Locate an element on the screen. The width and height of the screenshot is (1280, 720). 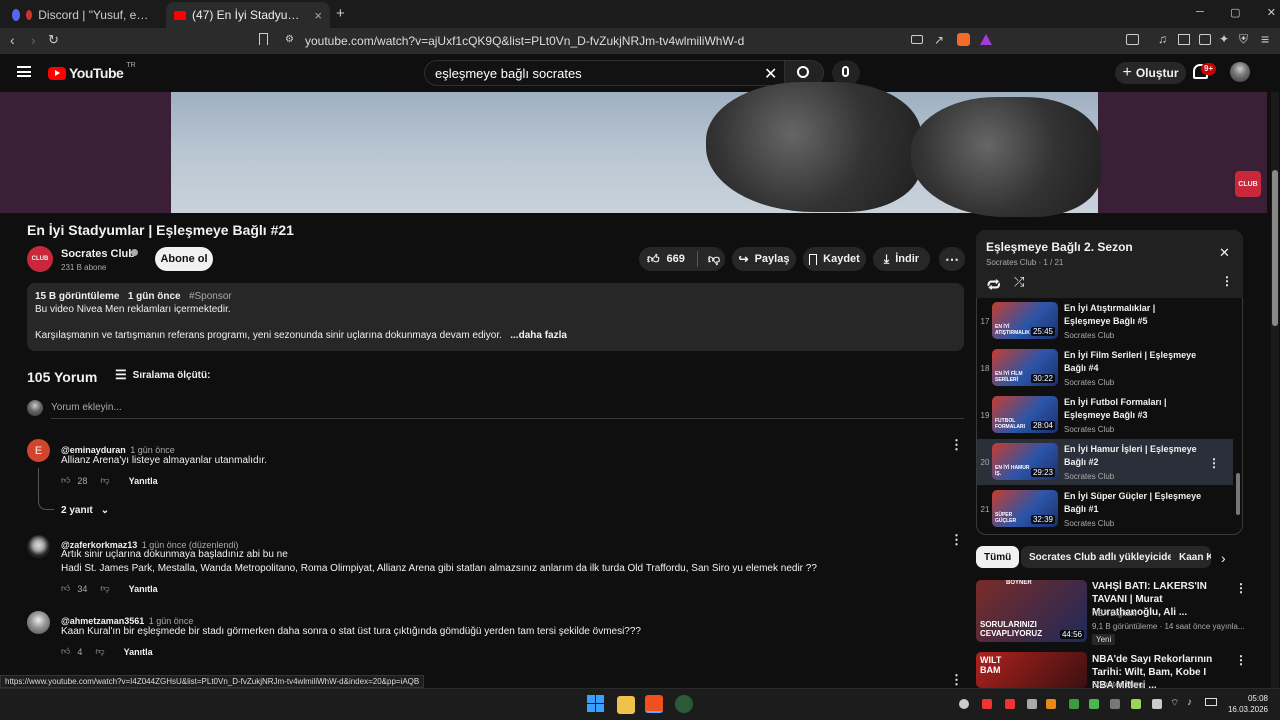
vpn-icon: ⛨ is located at coordinates (1243, 39).